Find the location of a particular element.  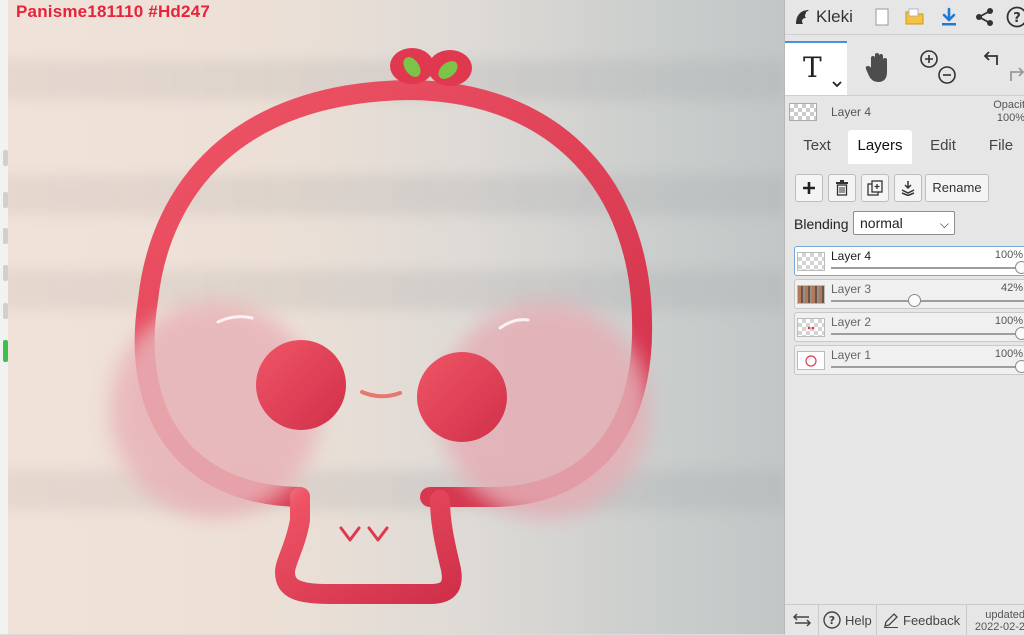

tab-layers: Layers is located at coordinates (880, 147).